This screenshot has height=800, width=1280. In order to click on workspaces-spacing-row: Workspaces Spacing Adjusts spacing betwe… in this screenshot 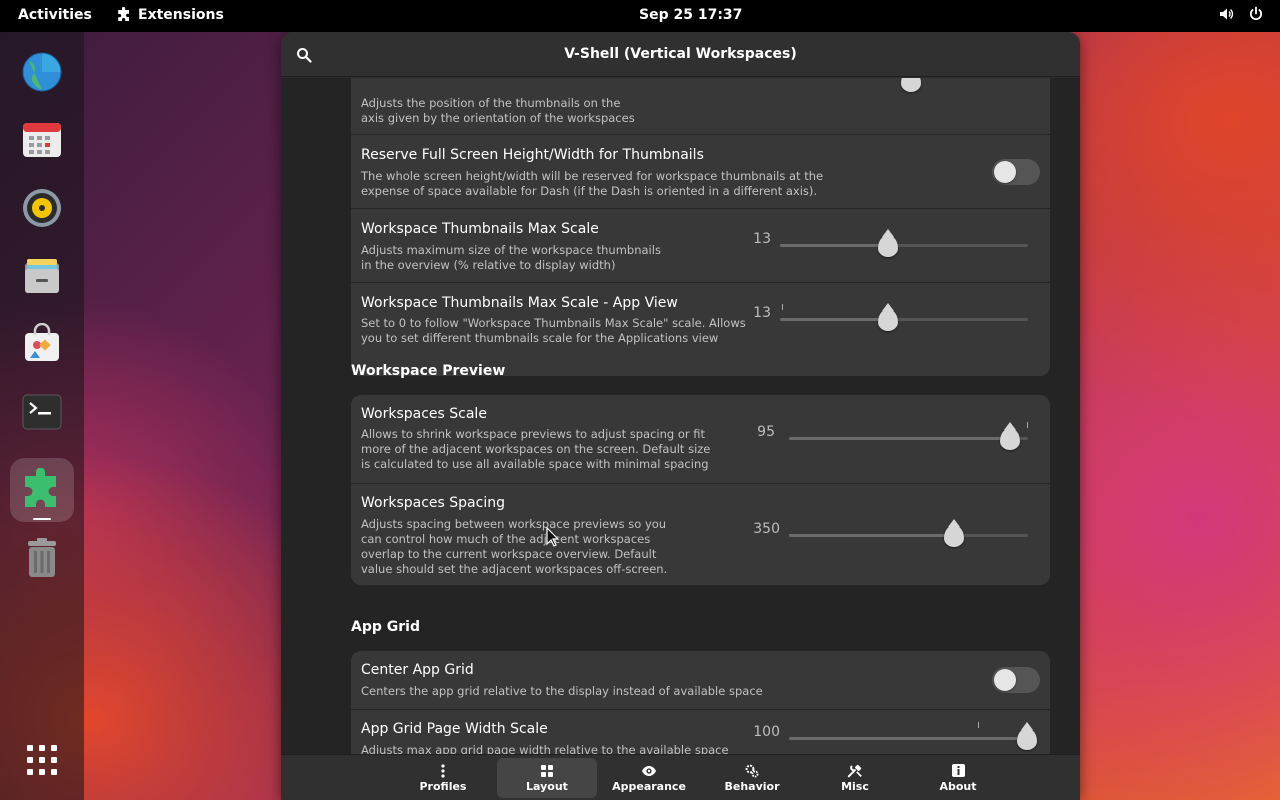, I will do `click(700, 534)`.